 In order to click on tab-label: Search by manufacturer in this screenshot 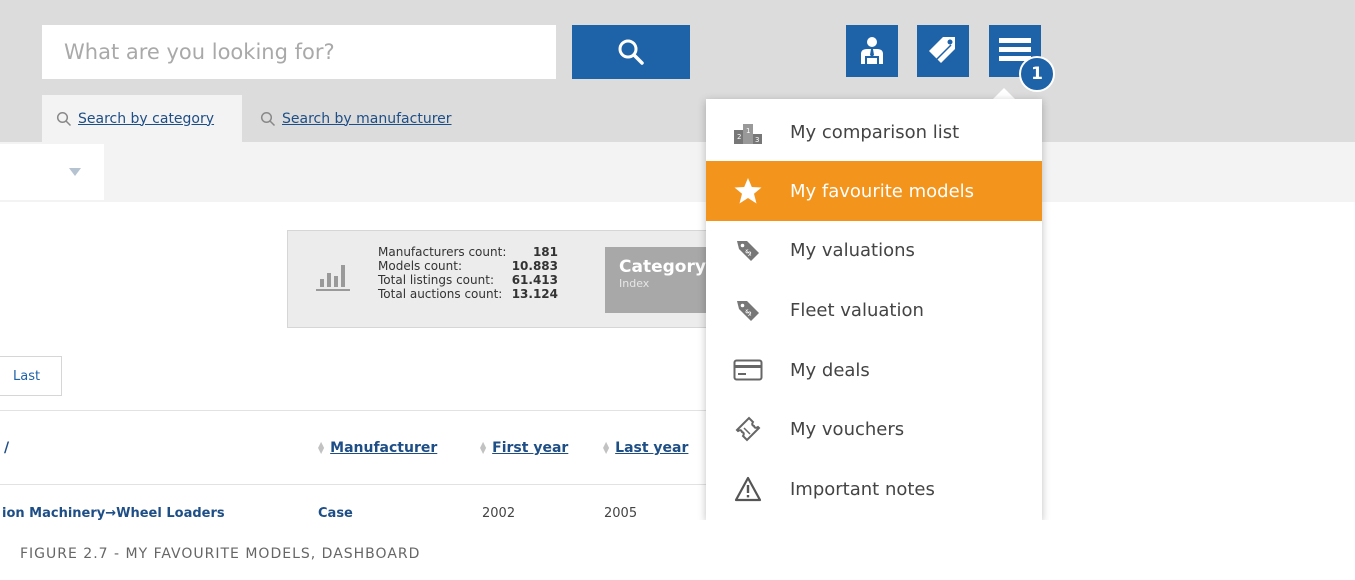, I will do `click(367, 118)`.